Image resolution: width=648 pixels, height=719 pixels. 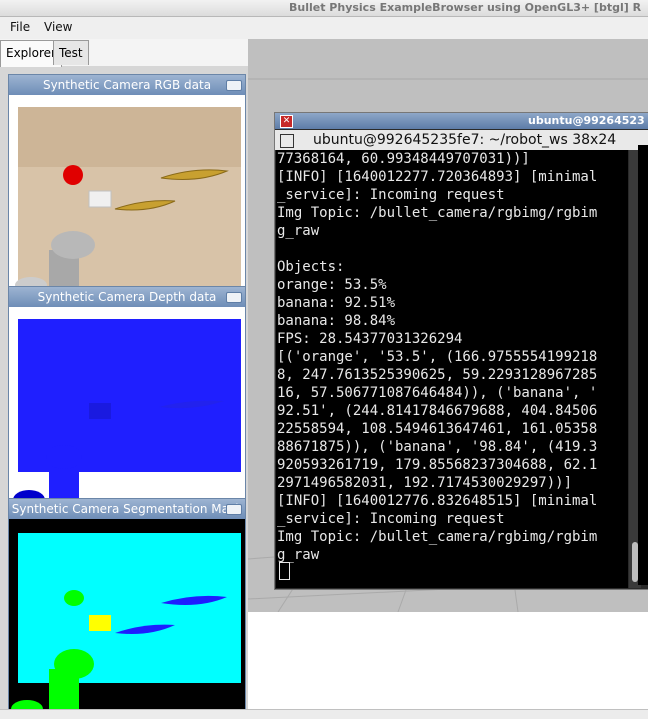 What do you see at coordinates (127, 191) in the screenshot?
I see `rgb-camera-image` at bounding box center [127, 191].